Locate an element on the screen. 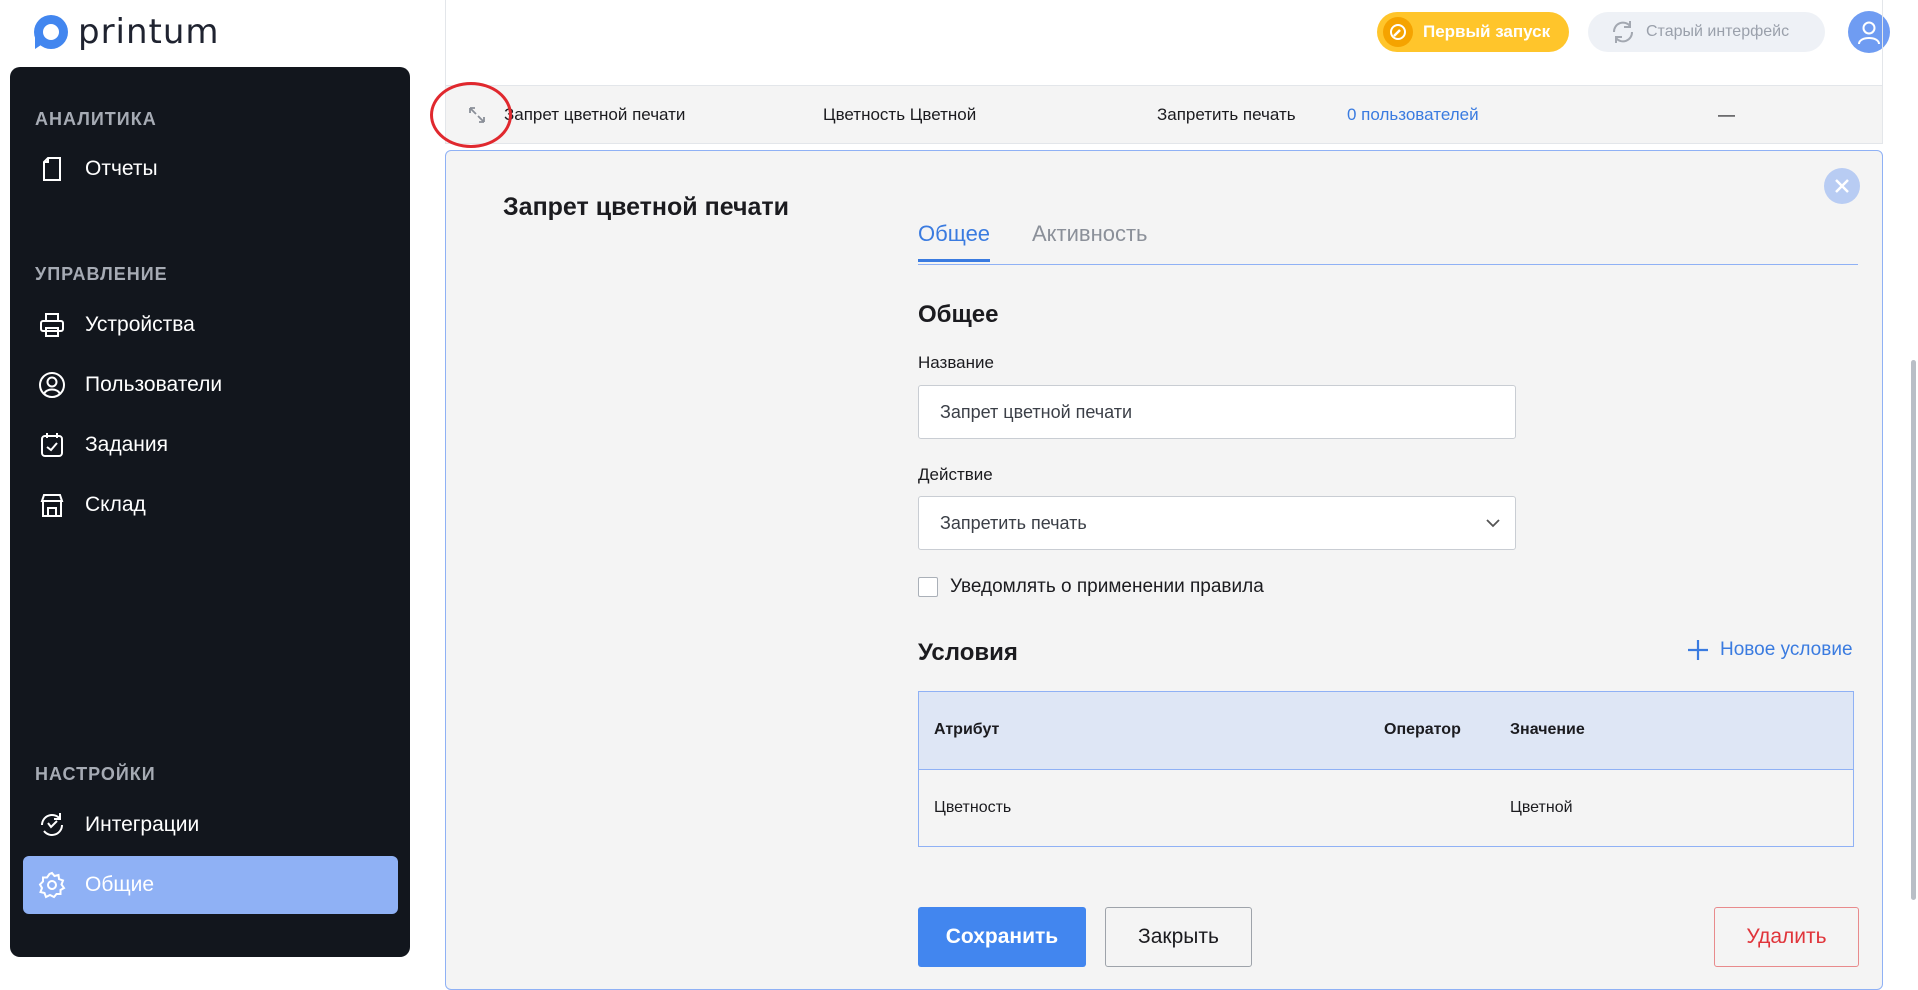 This screenshot has width=1918, height=990. rule-condition-cell: Цветность Цветной is located at coordinates (900, 114).